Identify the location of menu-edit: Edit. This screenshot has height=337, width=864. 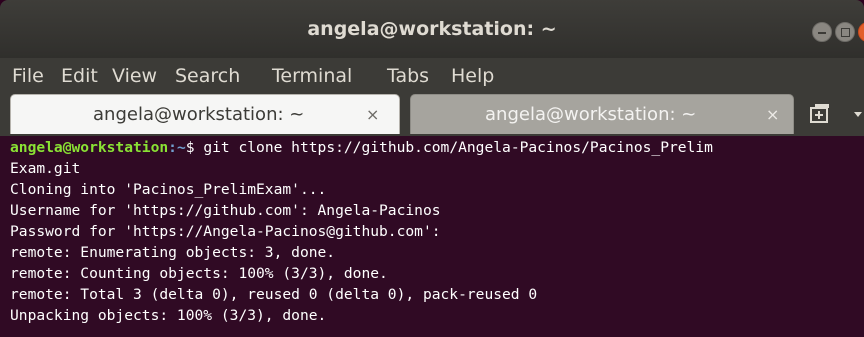
(79, 76).